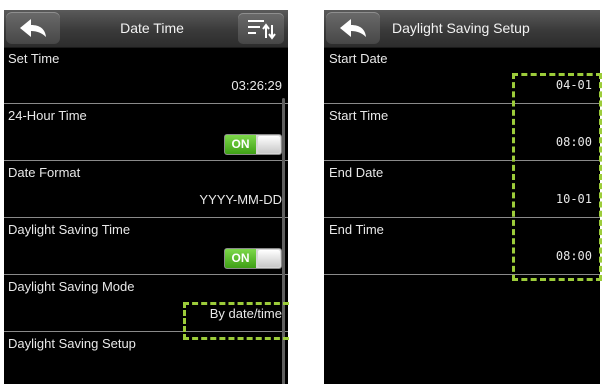  Describe the element at coordinates (146, 358) in the screenshot. I see `daylight-saving-setup-row: Daylight Saving Setup` at that location.